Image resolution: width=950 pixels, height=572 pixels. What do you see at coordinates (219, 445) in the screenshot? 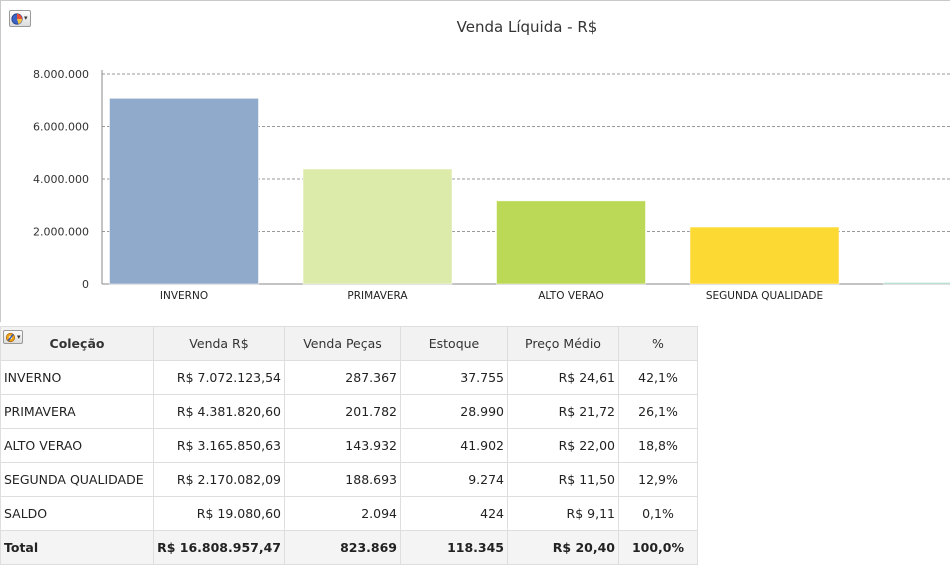
I see `cell-venda: R$ 3.165.850,63` at bounding box center [219, 445].